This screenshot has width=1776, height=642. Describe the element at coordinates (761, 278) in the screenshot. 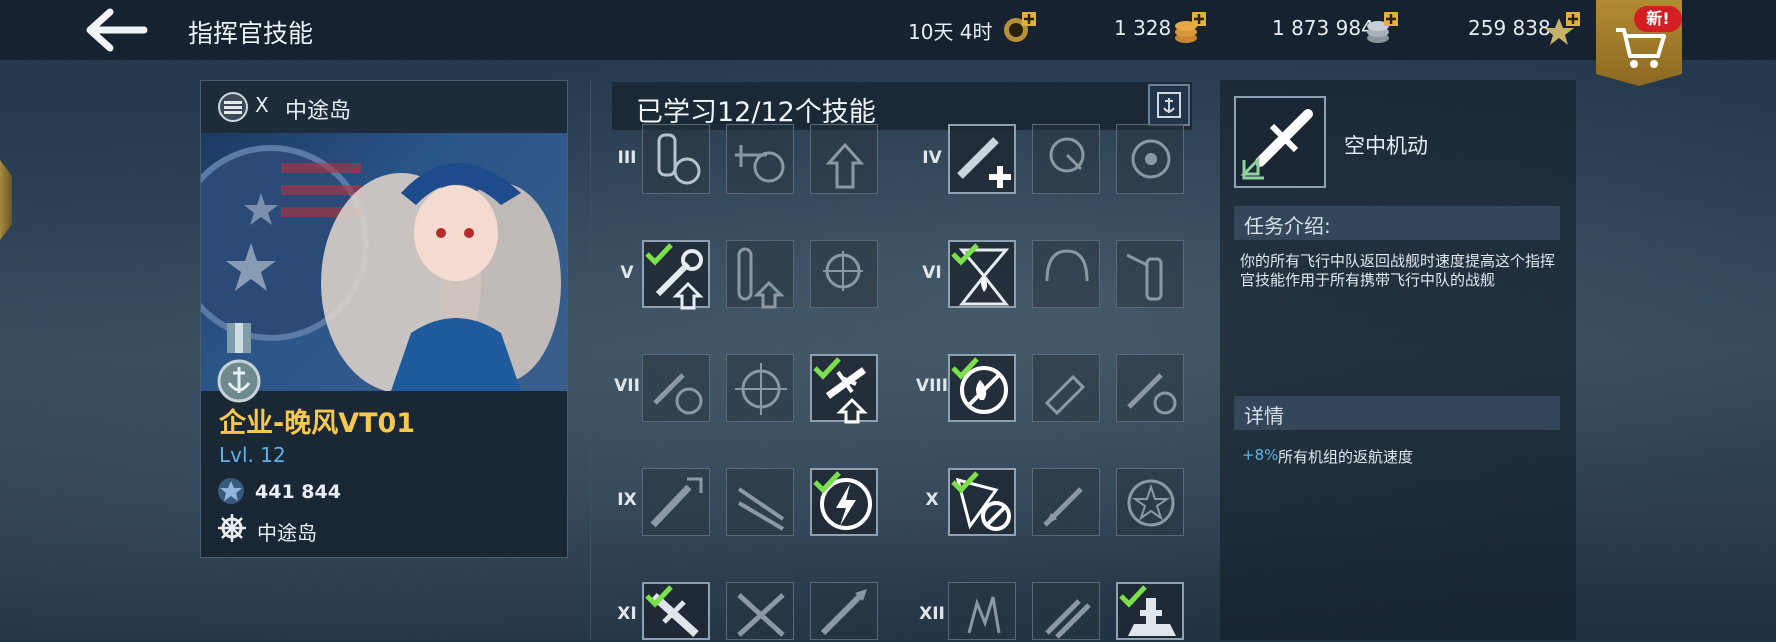

I see `skill-torpedo-icon` at that location.